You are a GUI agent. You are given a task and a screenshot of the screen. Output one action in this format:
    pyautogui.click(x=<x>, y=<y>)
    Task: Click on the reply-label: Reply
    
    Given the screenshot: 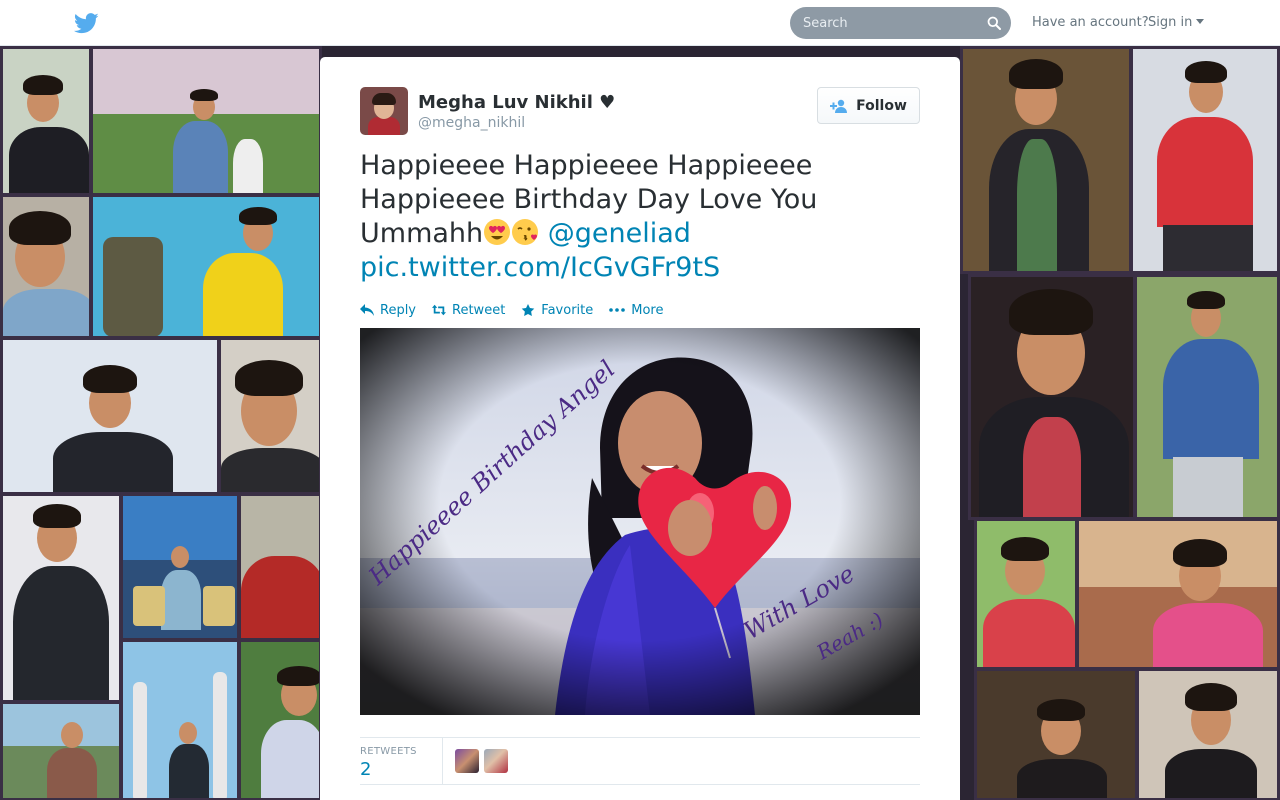 What is the action you would take?
    pyautogui.click(x=398, y=310)
    